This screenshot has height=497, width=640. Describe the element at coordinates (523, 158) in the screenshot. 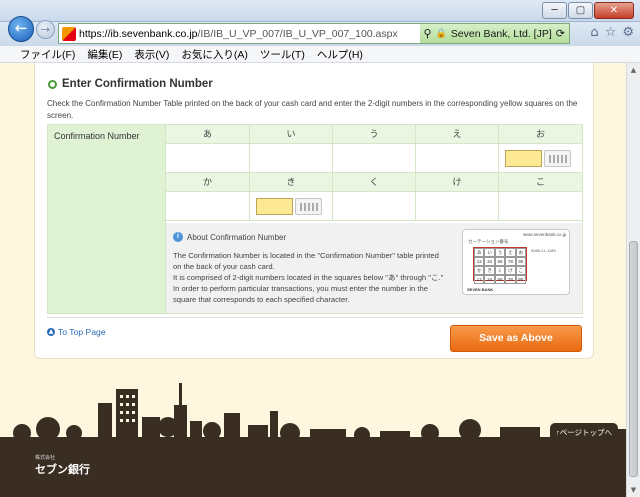

I see `confirmation-input-o` at that location.